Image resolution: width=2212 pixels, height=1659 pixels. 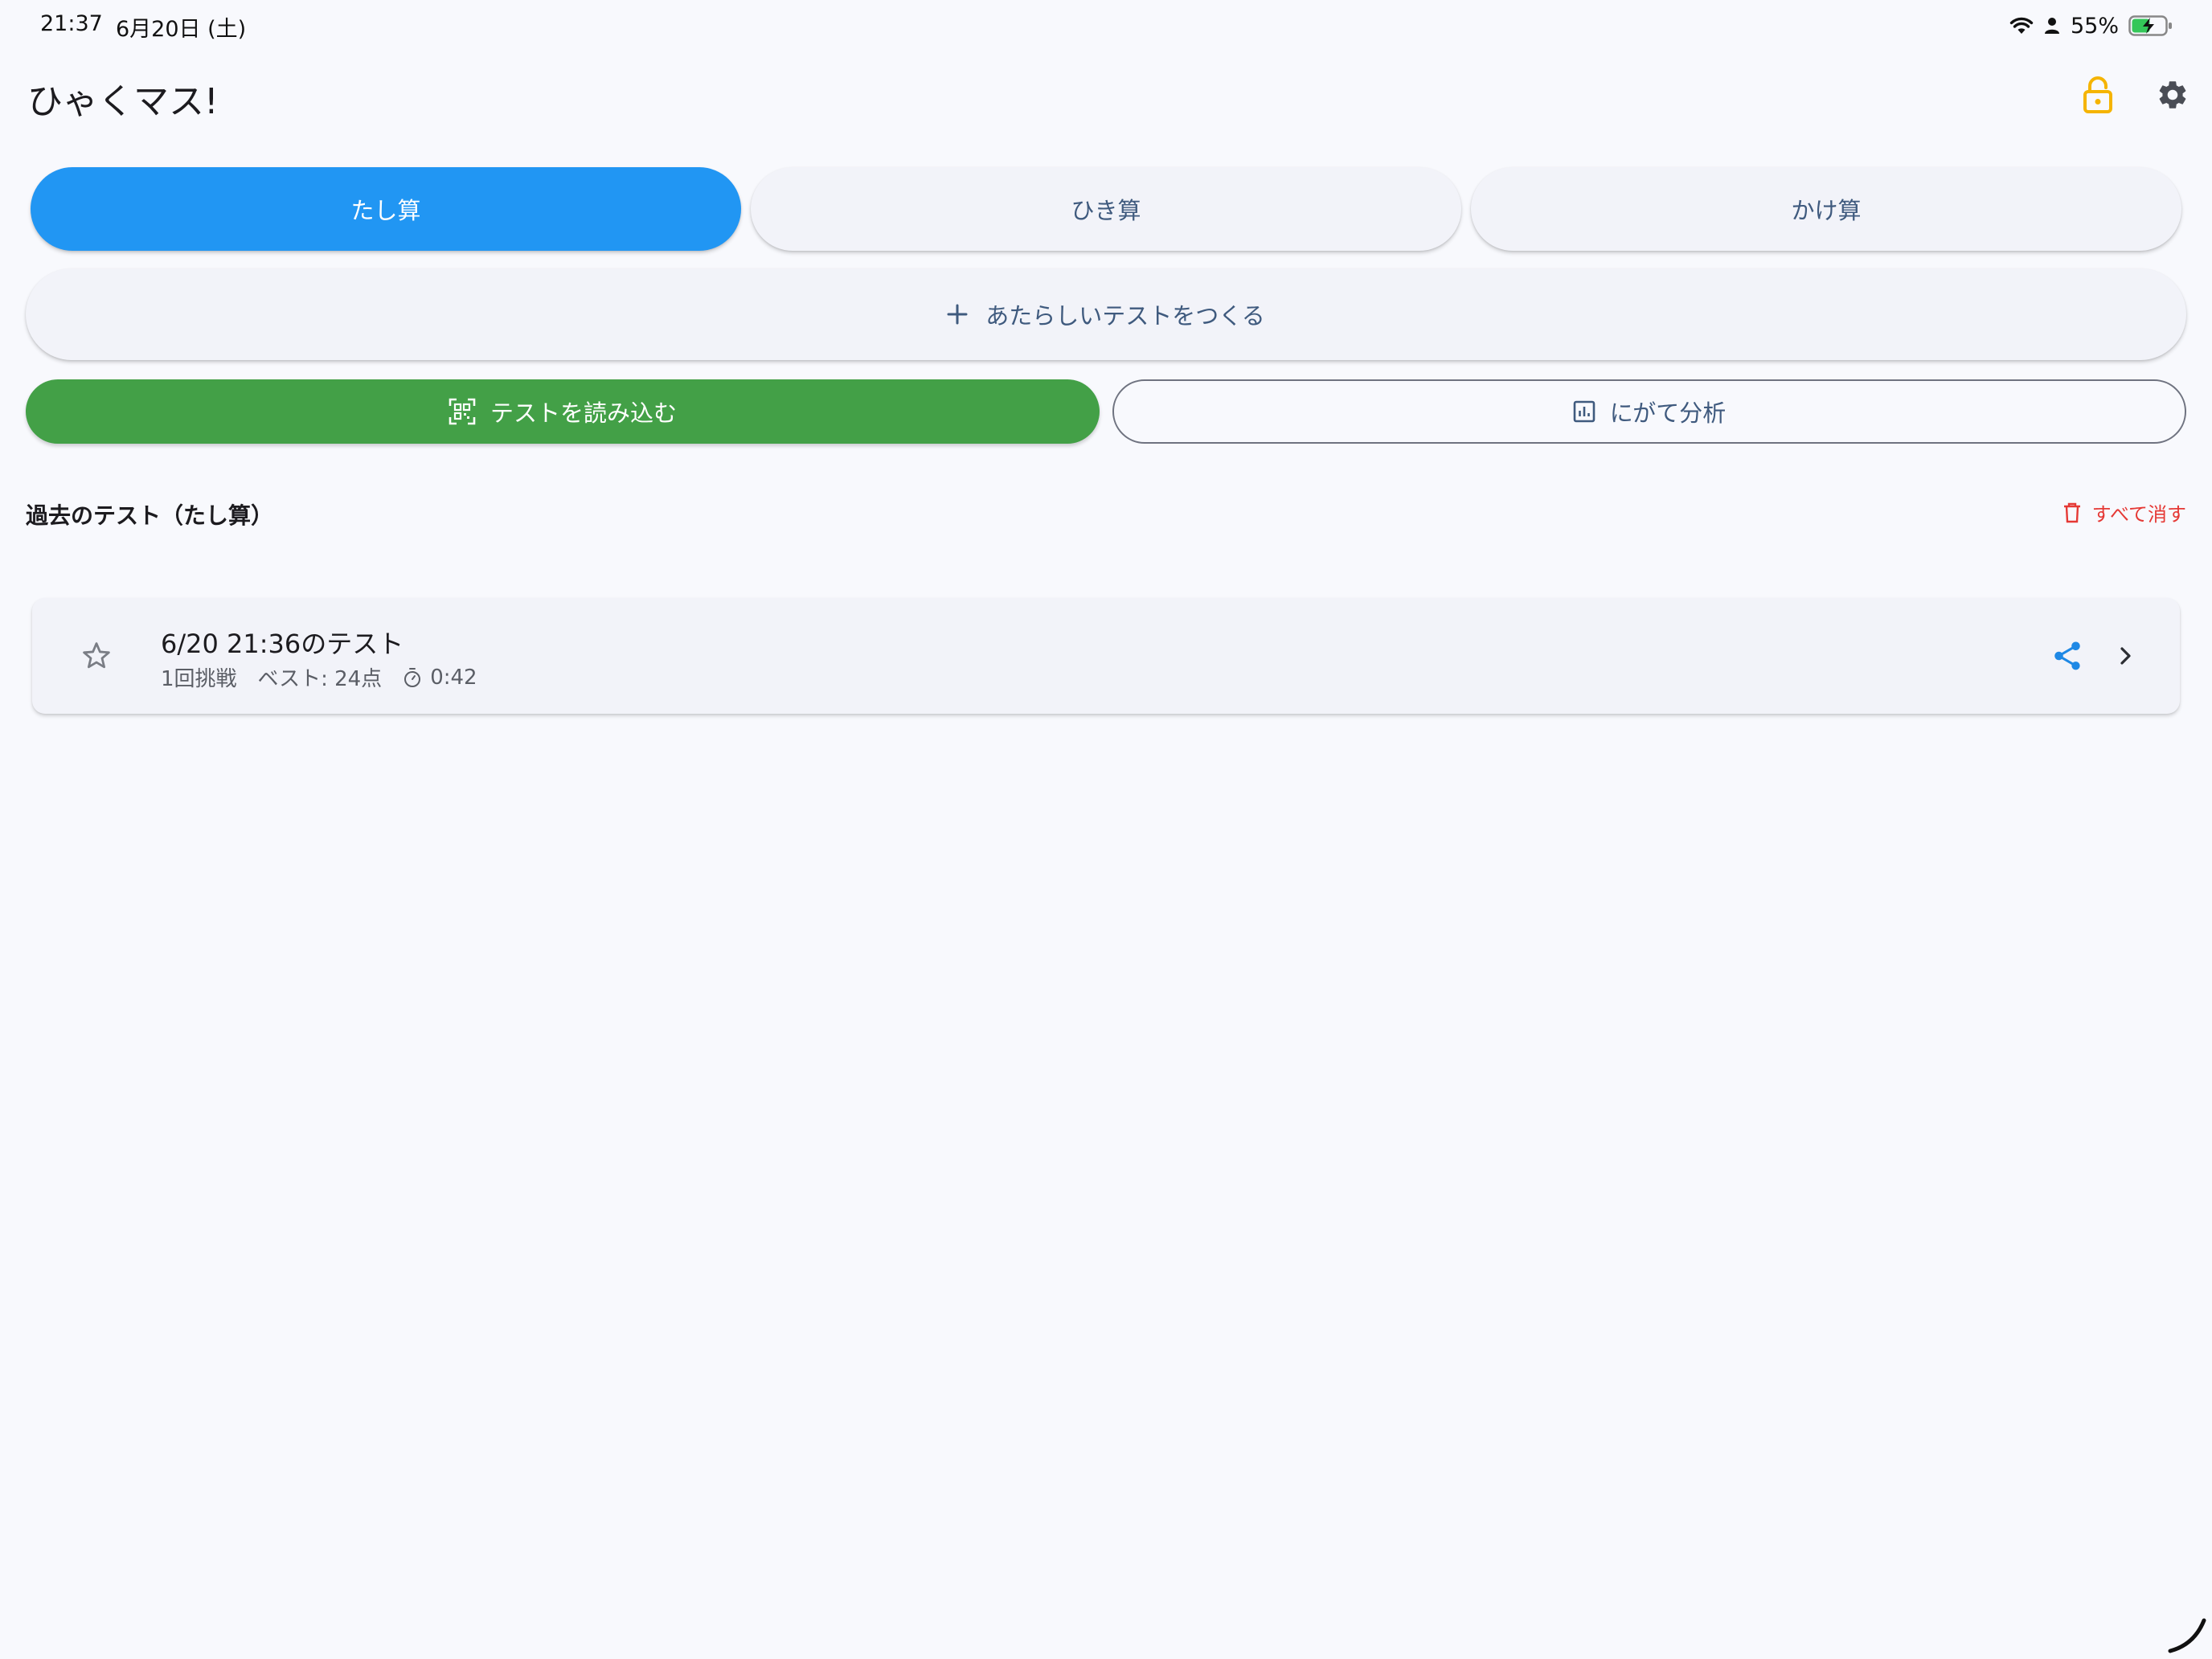 I want to click on chevron-right-icon, so click(x=2125, y=656).